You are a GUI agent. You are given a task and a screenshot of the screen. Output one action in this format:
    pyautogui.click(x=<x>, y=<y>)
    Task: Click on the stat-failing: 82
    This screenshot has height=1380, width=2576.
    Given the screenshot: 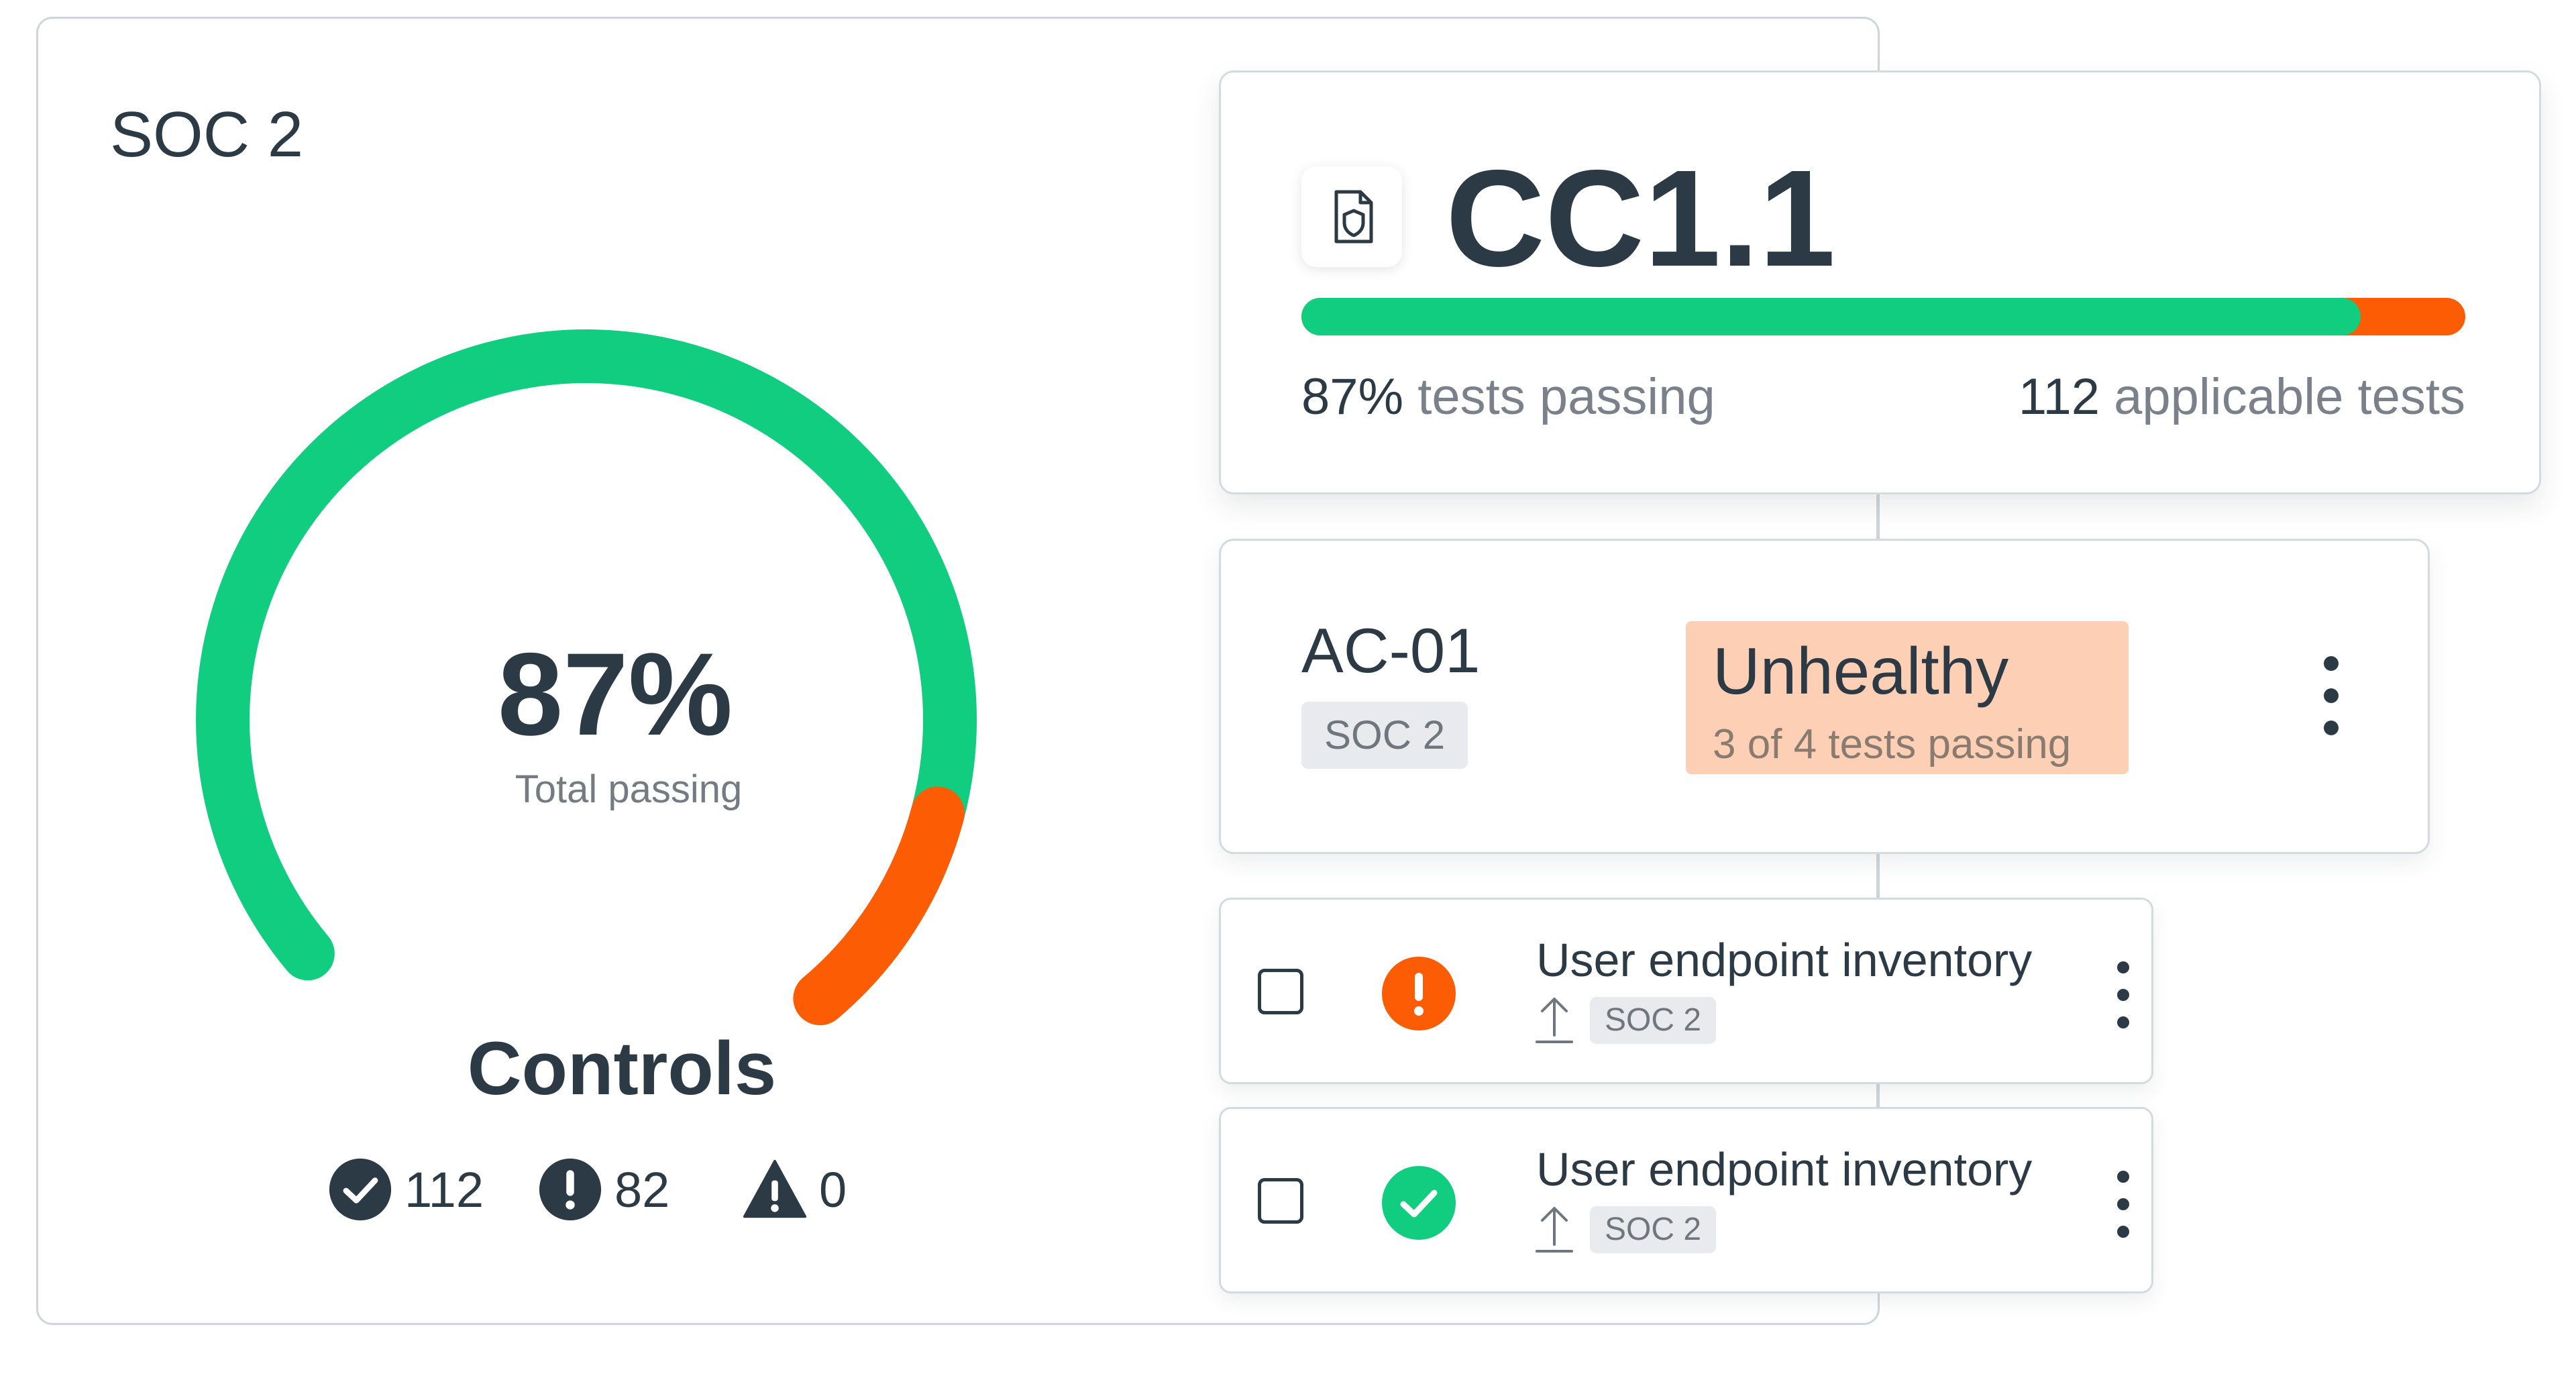 What is the action you would take?
    pyautogui.click(x=603, y=1189)
    